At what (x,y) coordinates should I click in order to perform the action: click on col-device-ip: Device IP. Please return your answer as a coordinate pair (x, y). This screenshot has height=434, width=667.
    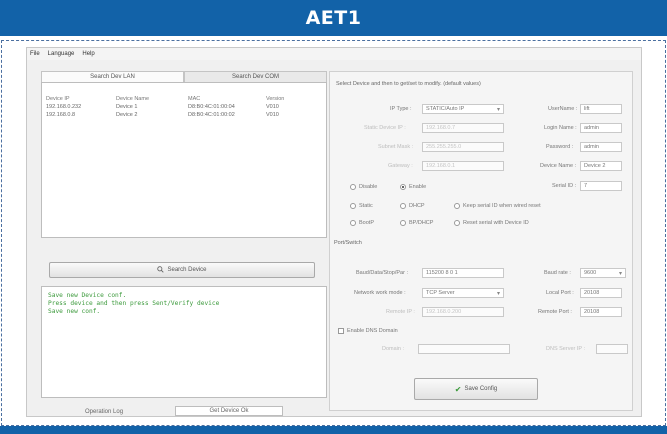
    Looking at the image, I should click on (81, 99).